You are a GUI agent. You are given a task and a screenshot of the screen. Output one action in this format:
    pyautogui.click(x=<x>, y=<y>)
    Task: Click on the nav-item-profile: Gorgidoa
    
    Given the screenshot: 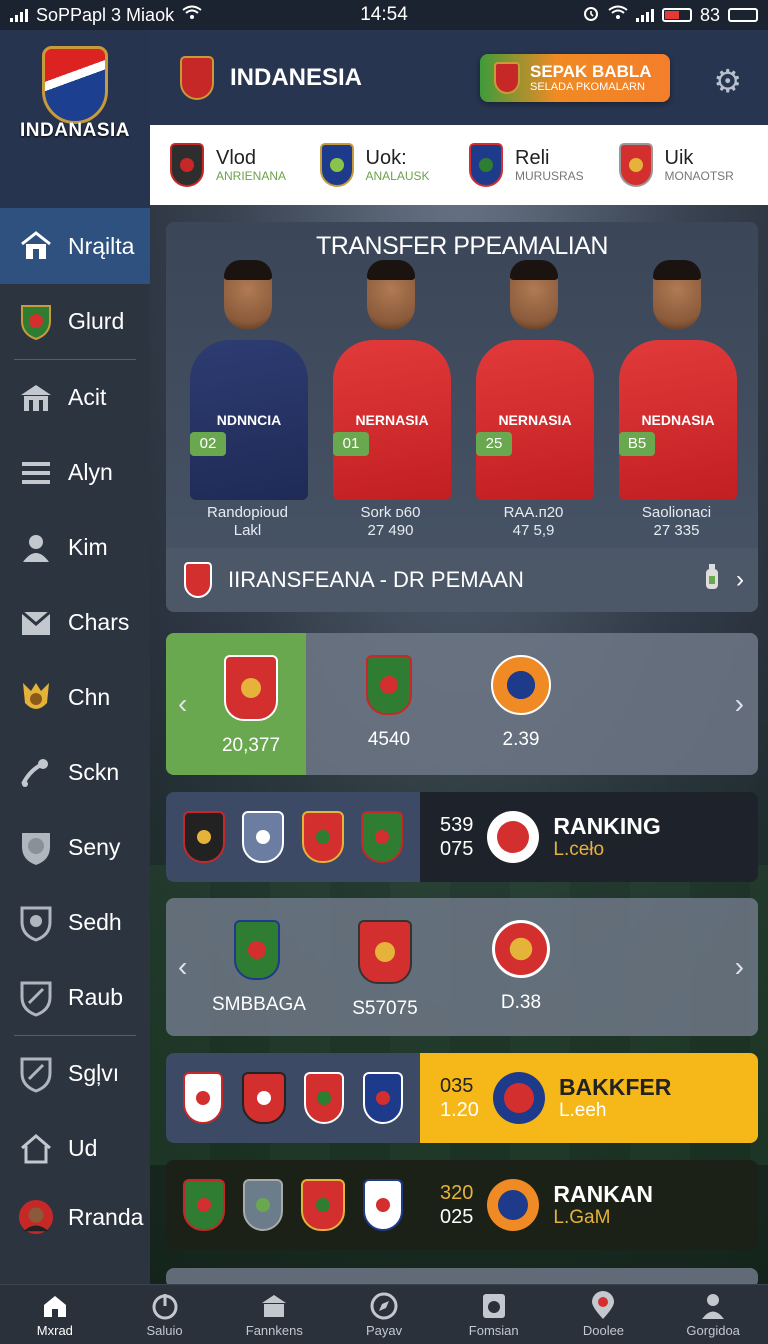 What is the action you would take?
    pyautogui.click(x=713, y=1314)
    